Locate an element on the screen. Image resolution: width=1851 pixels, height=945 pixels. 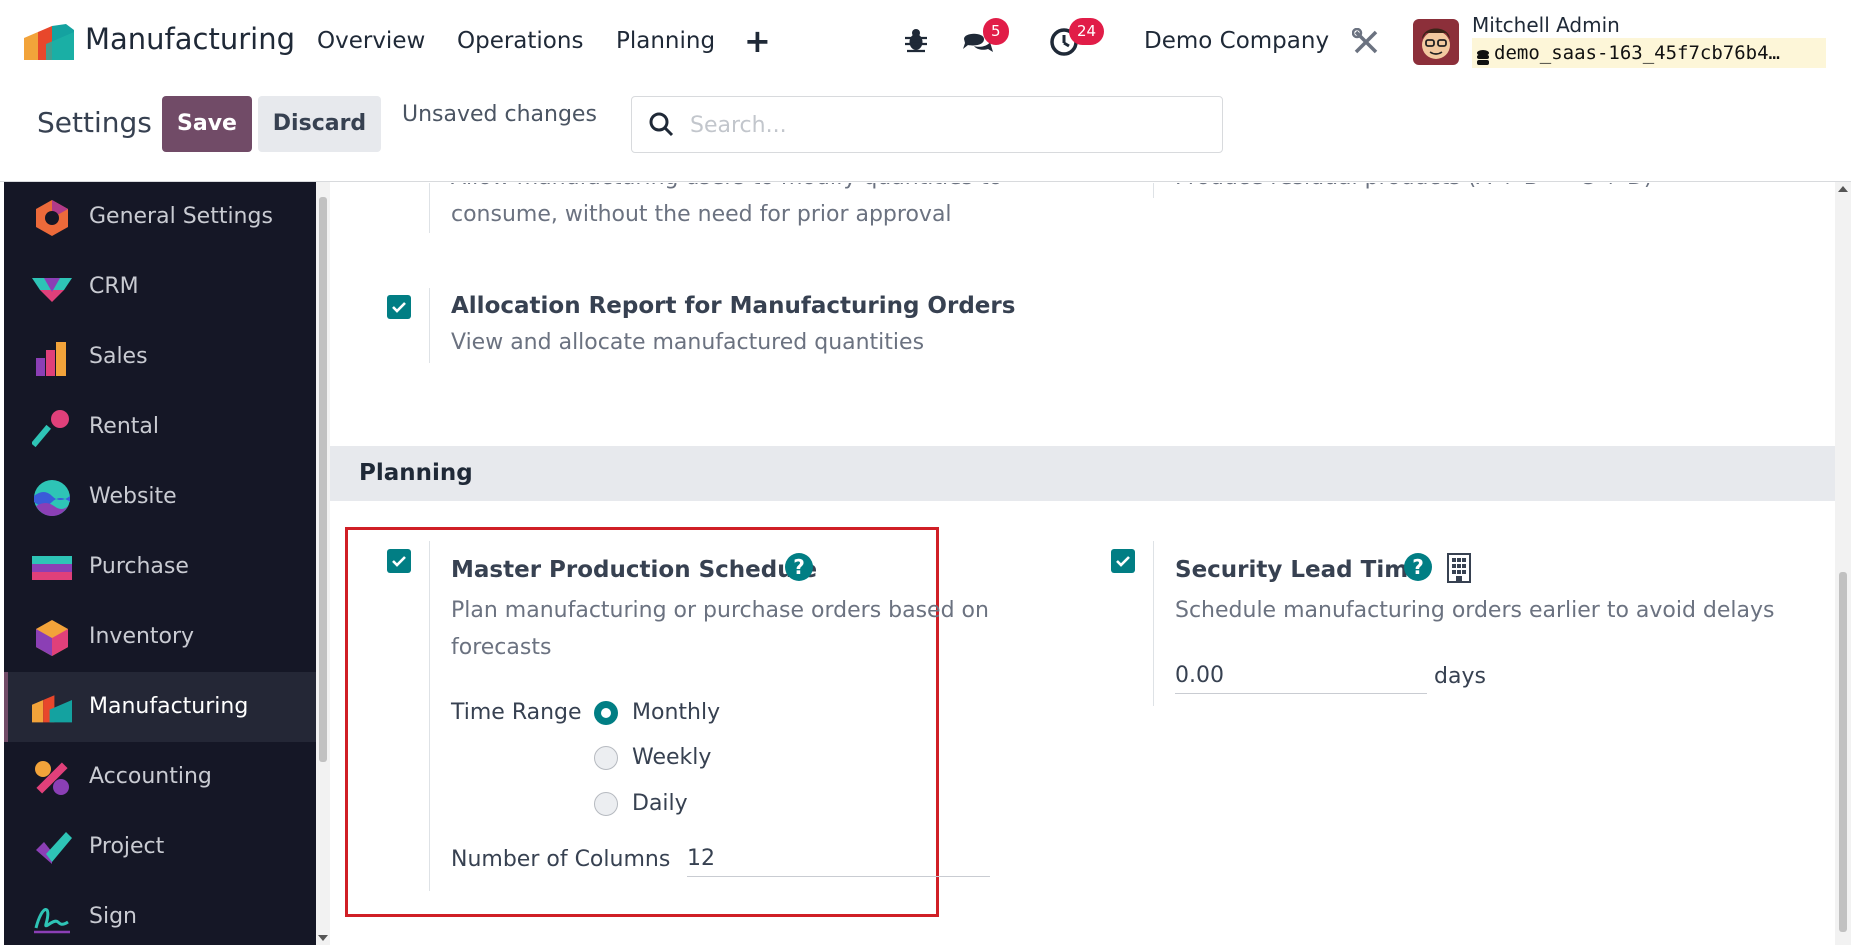
security-lead-time-unit: days is located at coordinates (1460, 676).